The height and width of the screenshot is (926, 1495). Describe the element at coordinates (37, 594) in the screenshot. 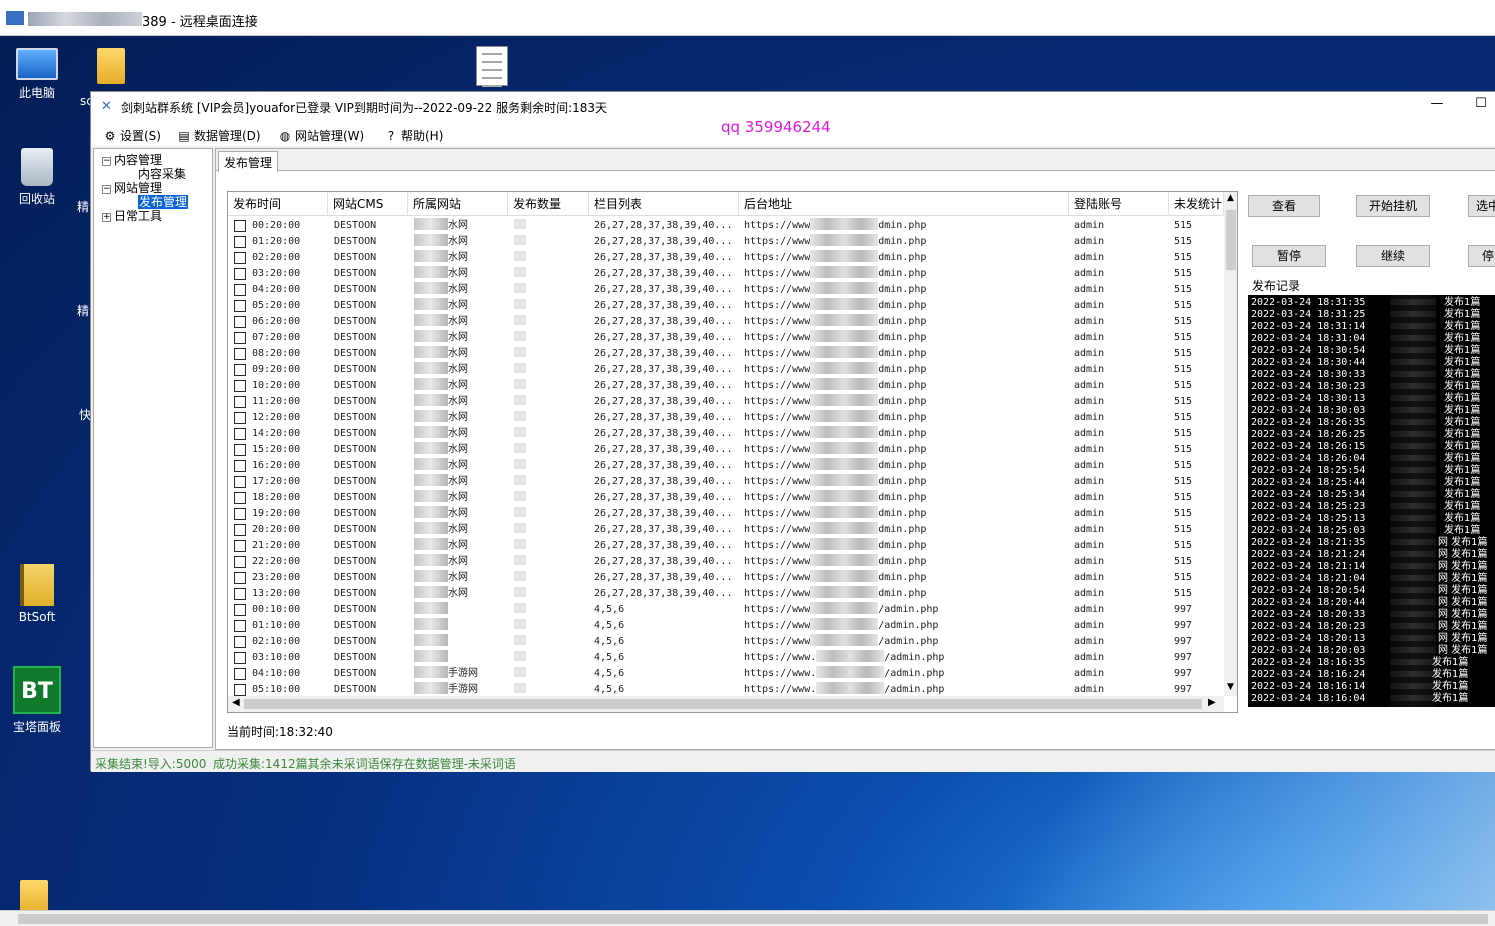

I see `desktop-icon-btsoft: BtSoft` at that location.